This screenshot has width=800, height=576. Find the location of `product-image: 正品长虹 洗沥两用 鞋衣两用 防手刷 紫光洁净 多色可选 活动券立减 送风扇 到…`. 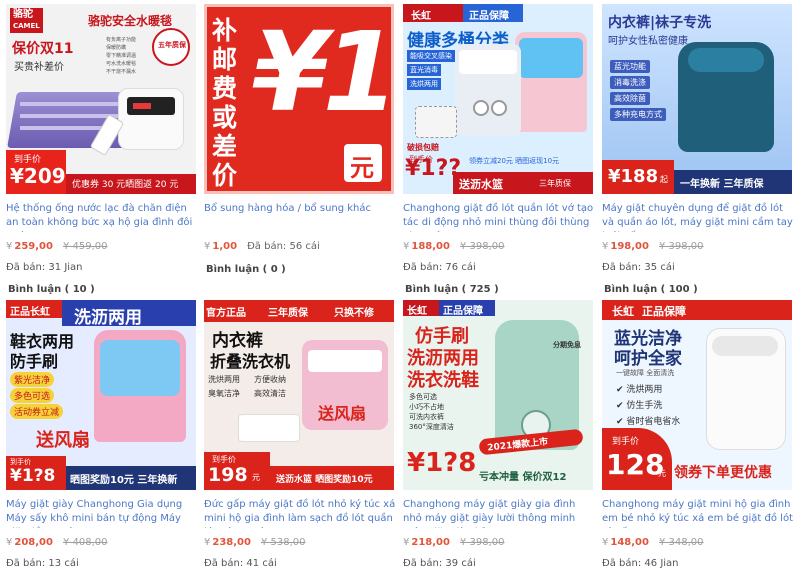

product-image: 正品长虹 洗沥两用 鞋衣两用 防手刷 紫光洁净 多色可选 活动券立减 送风扇 到… is located at coordinates (101, 395).